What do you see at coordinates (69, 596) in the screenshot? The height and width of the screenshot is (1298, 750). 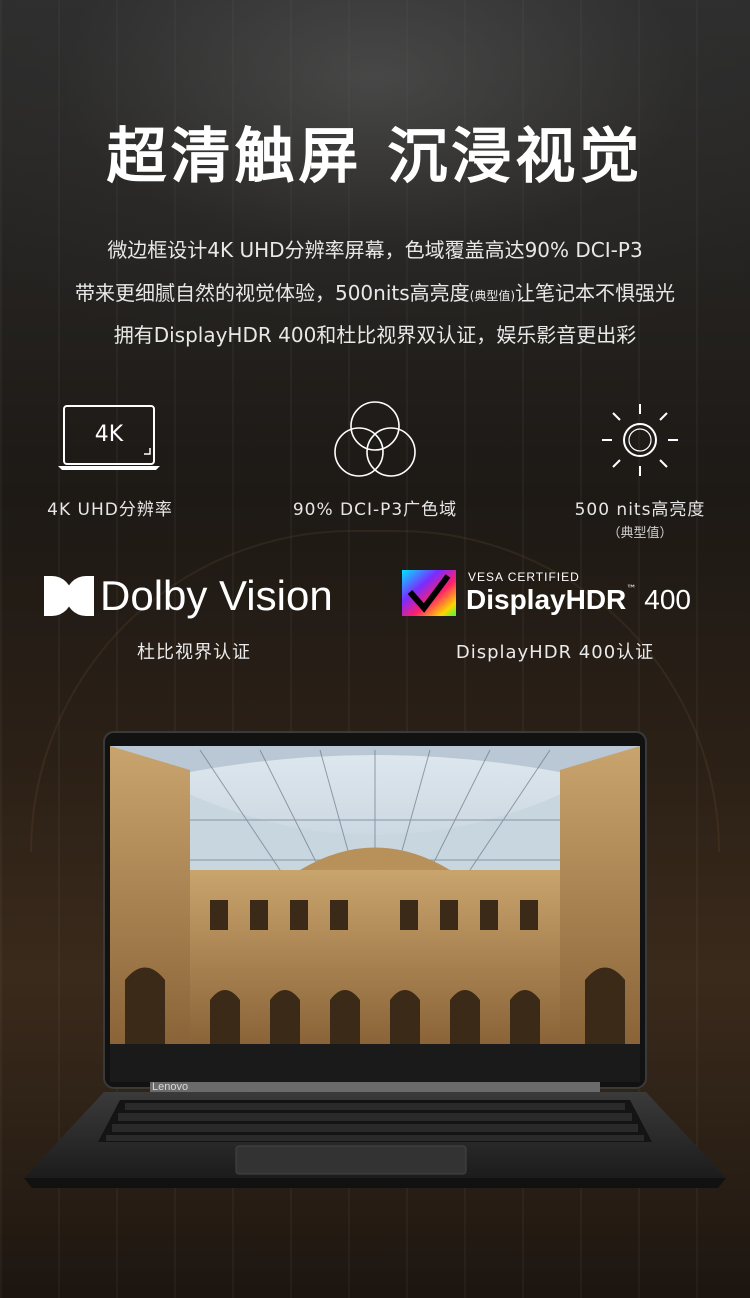 I see `dolby-double-d-icon` at bounding box center [69, 596].